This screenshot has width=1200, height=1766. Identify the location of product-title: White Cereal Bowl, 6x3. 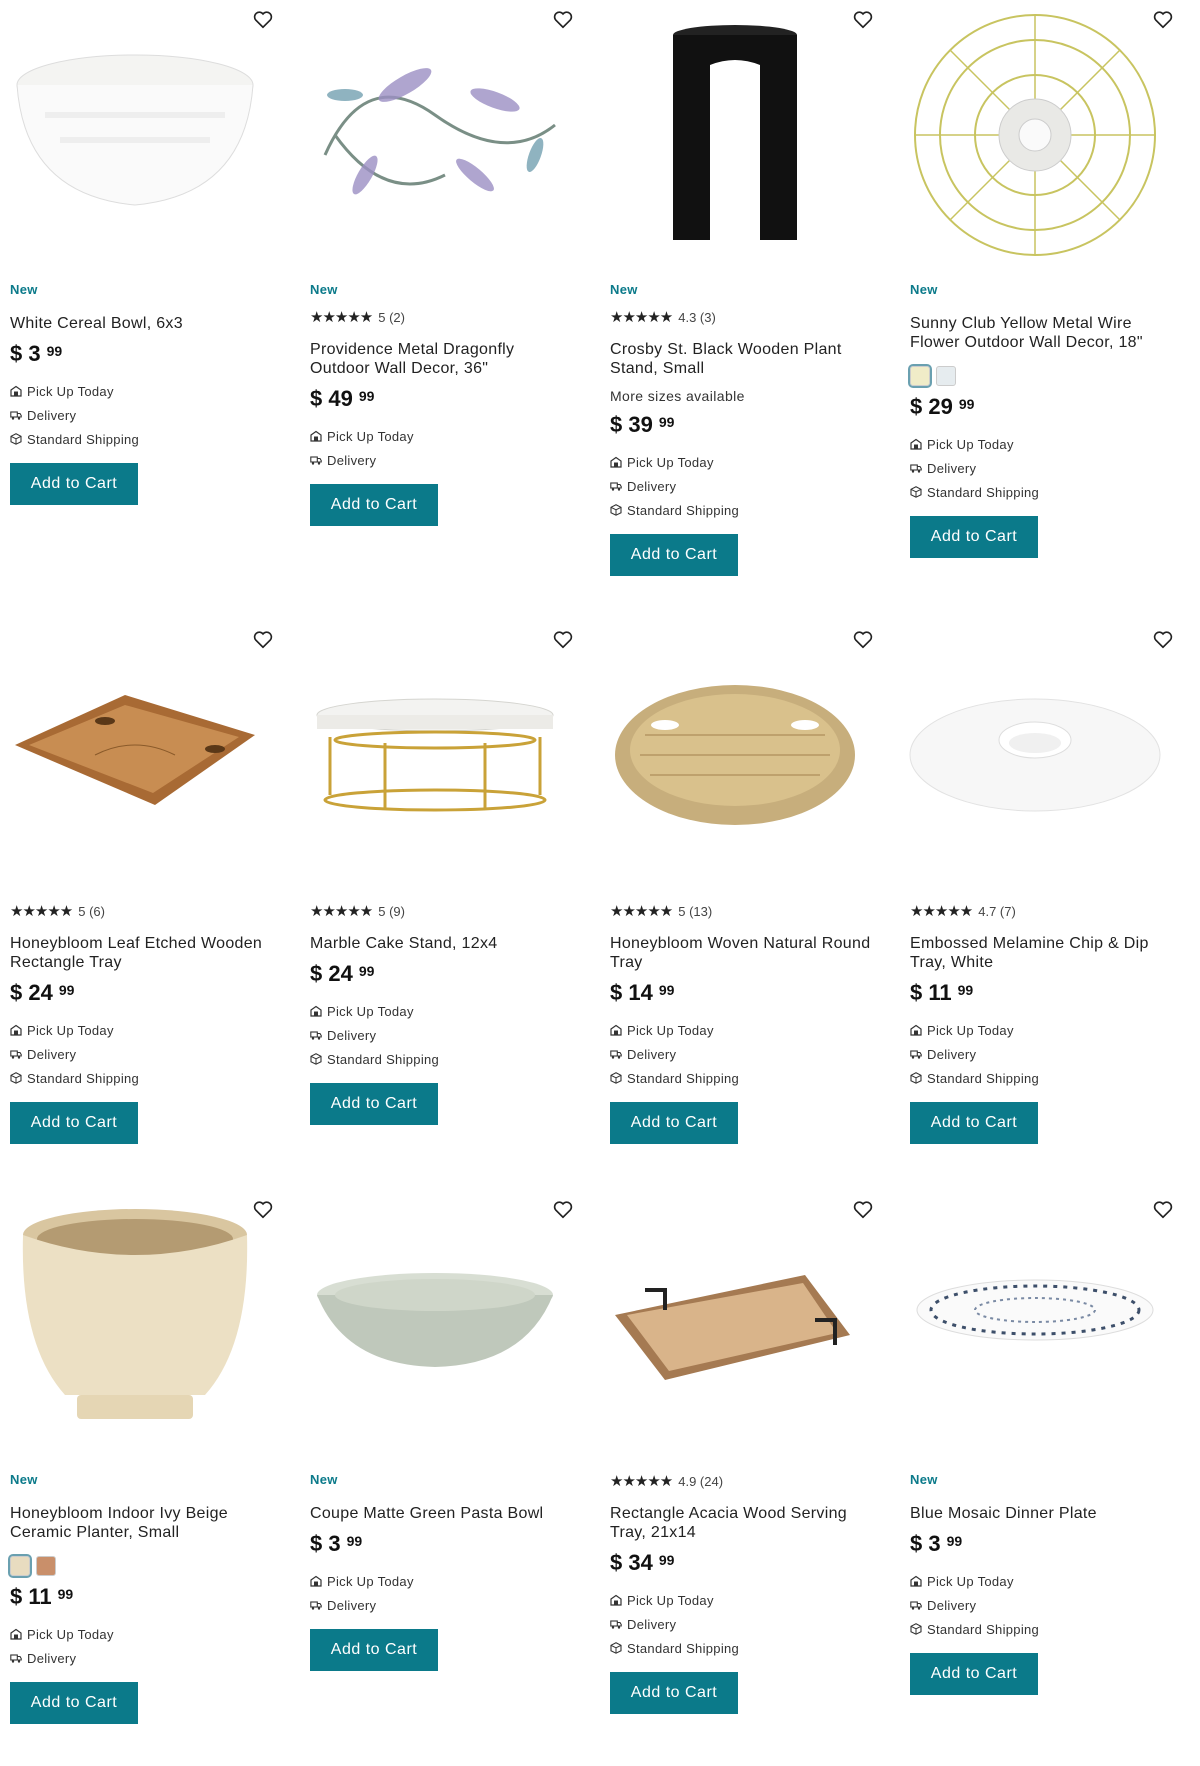
(141, 323).